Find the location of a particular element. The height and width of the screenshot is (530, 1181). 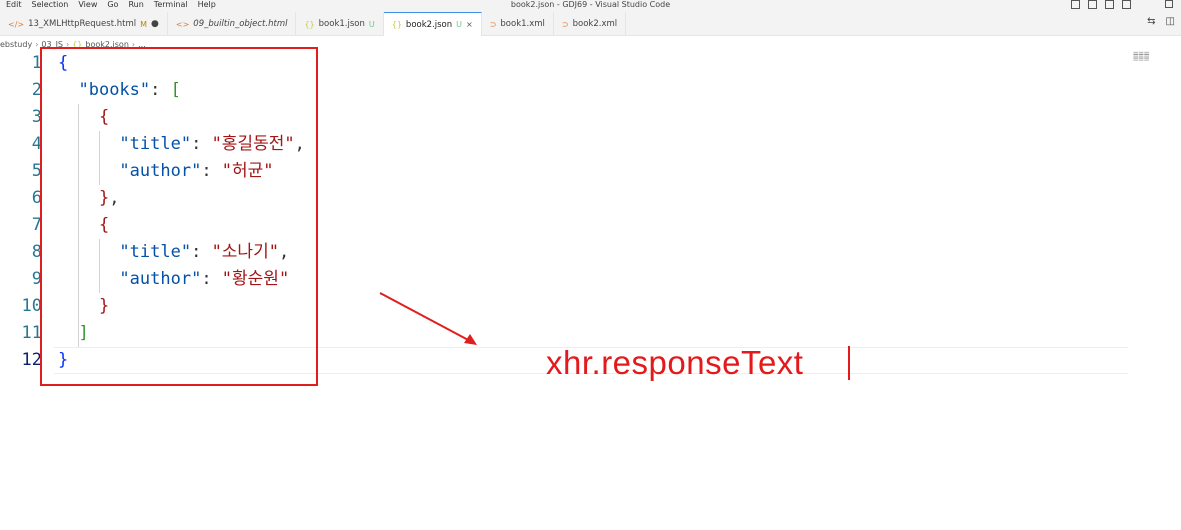

tab-label: book2.xml is located at coordinates (595, 24).